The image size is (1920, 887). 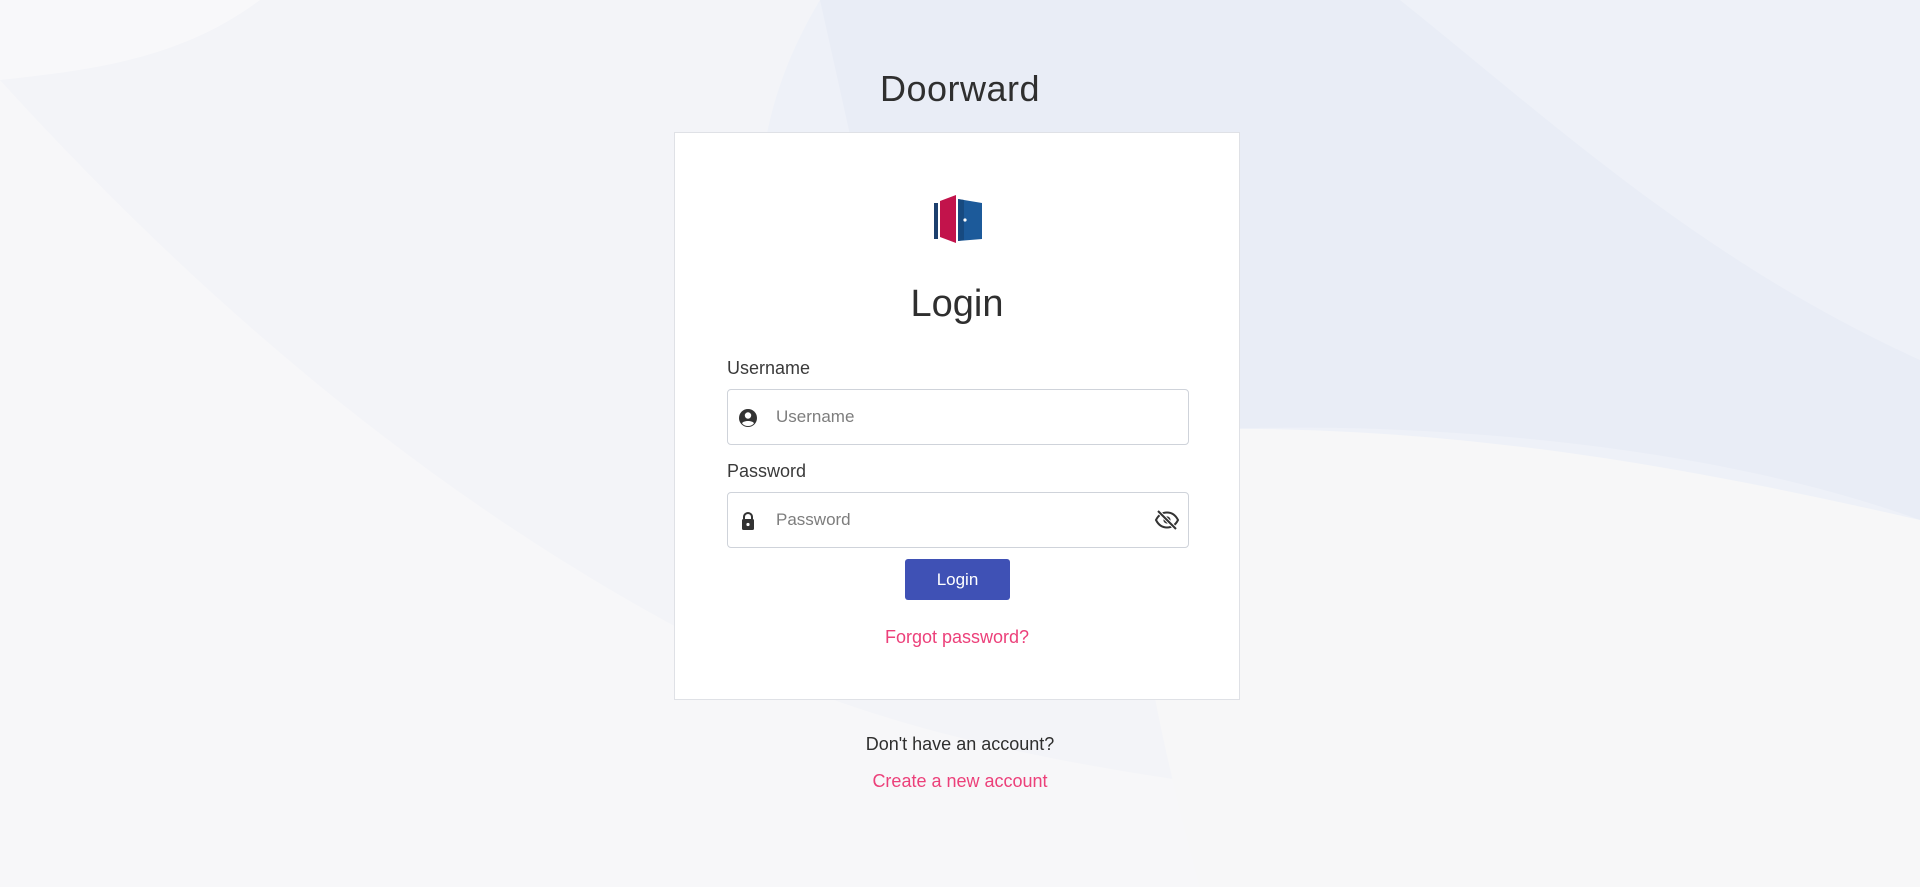 I want to click on username-label: Username, so click(x=769, y=368).